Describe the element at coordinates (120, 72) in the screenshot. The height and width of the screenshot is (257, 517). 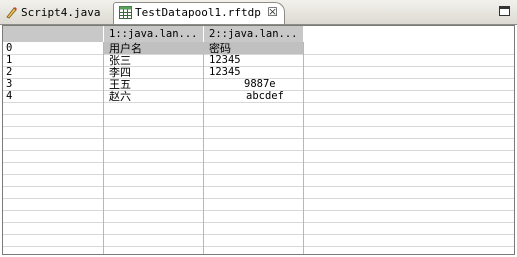
I see `table-cell: 李四` at that location.